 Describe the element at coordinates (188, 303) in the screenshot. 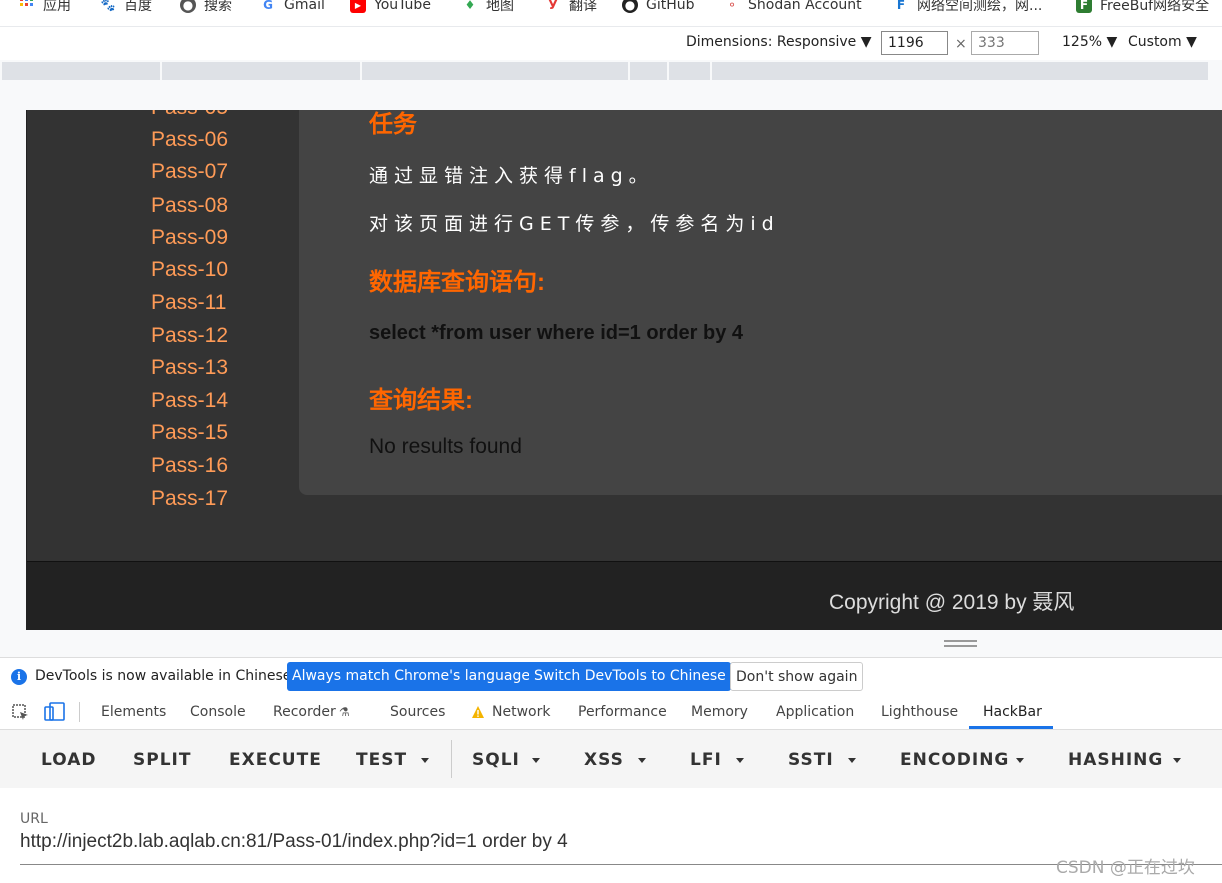

I see `sidebar-item-pass-11: Pass-11` at that location.